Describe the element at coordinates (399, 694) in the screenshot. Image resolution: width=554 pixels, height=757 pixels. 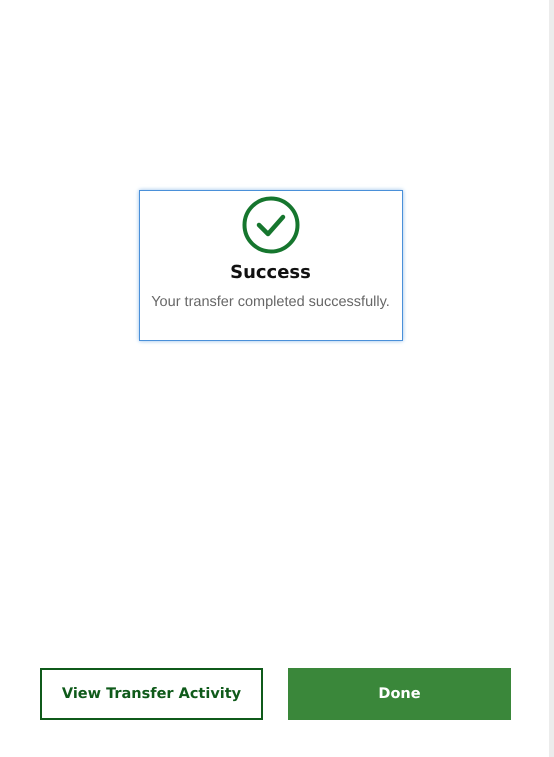
I see `done-button: Done` at that location.